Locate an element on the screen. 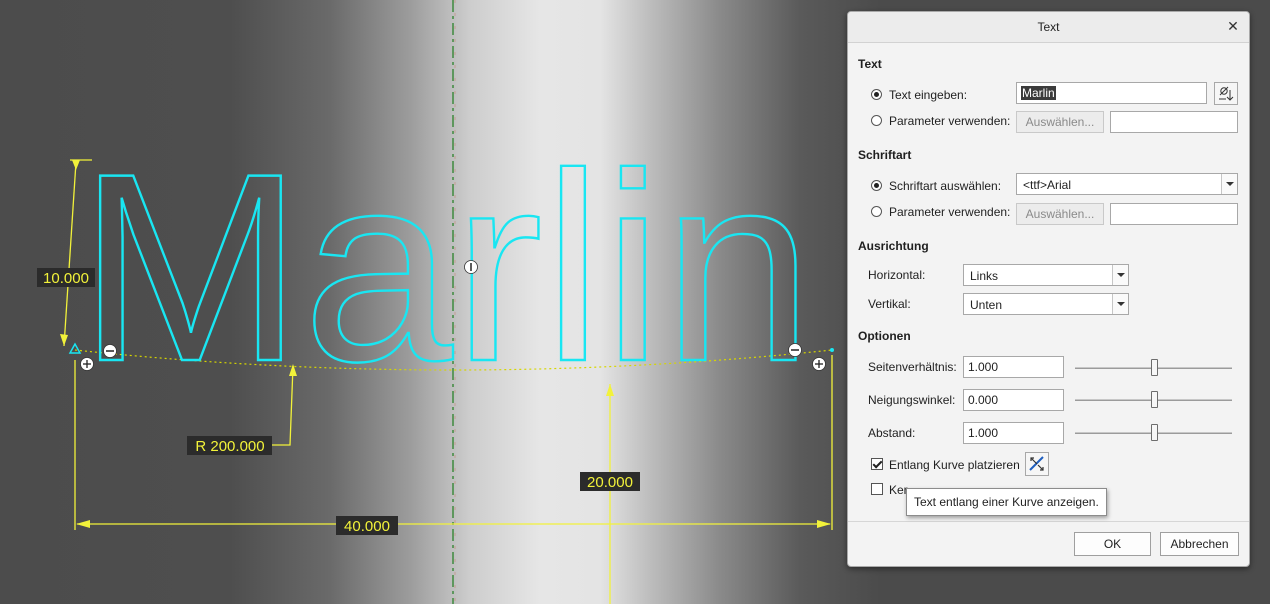  dim-center-value: 20.000 is located at coordinates (610, 481).